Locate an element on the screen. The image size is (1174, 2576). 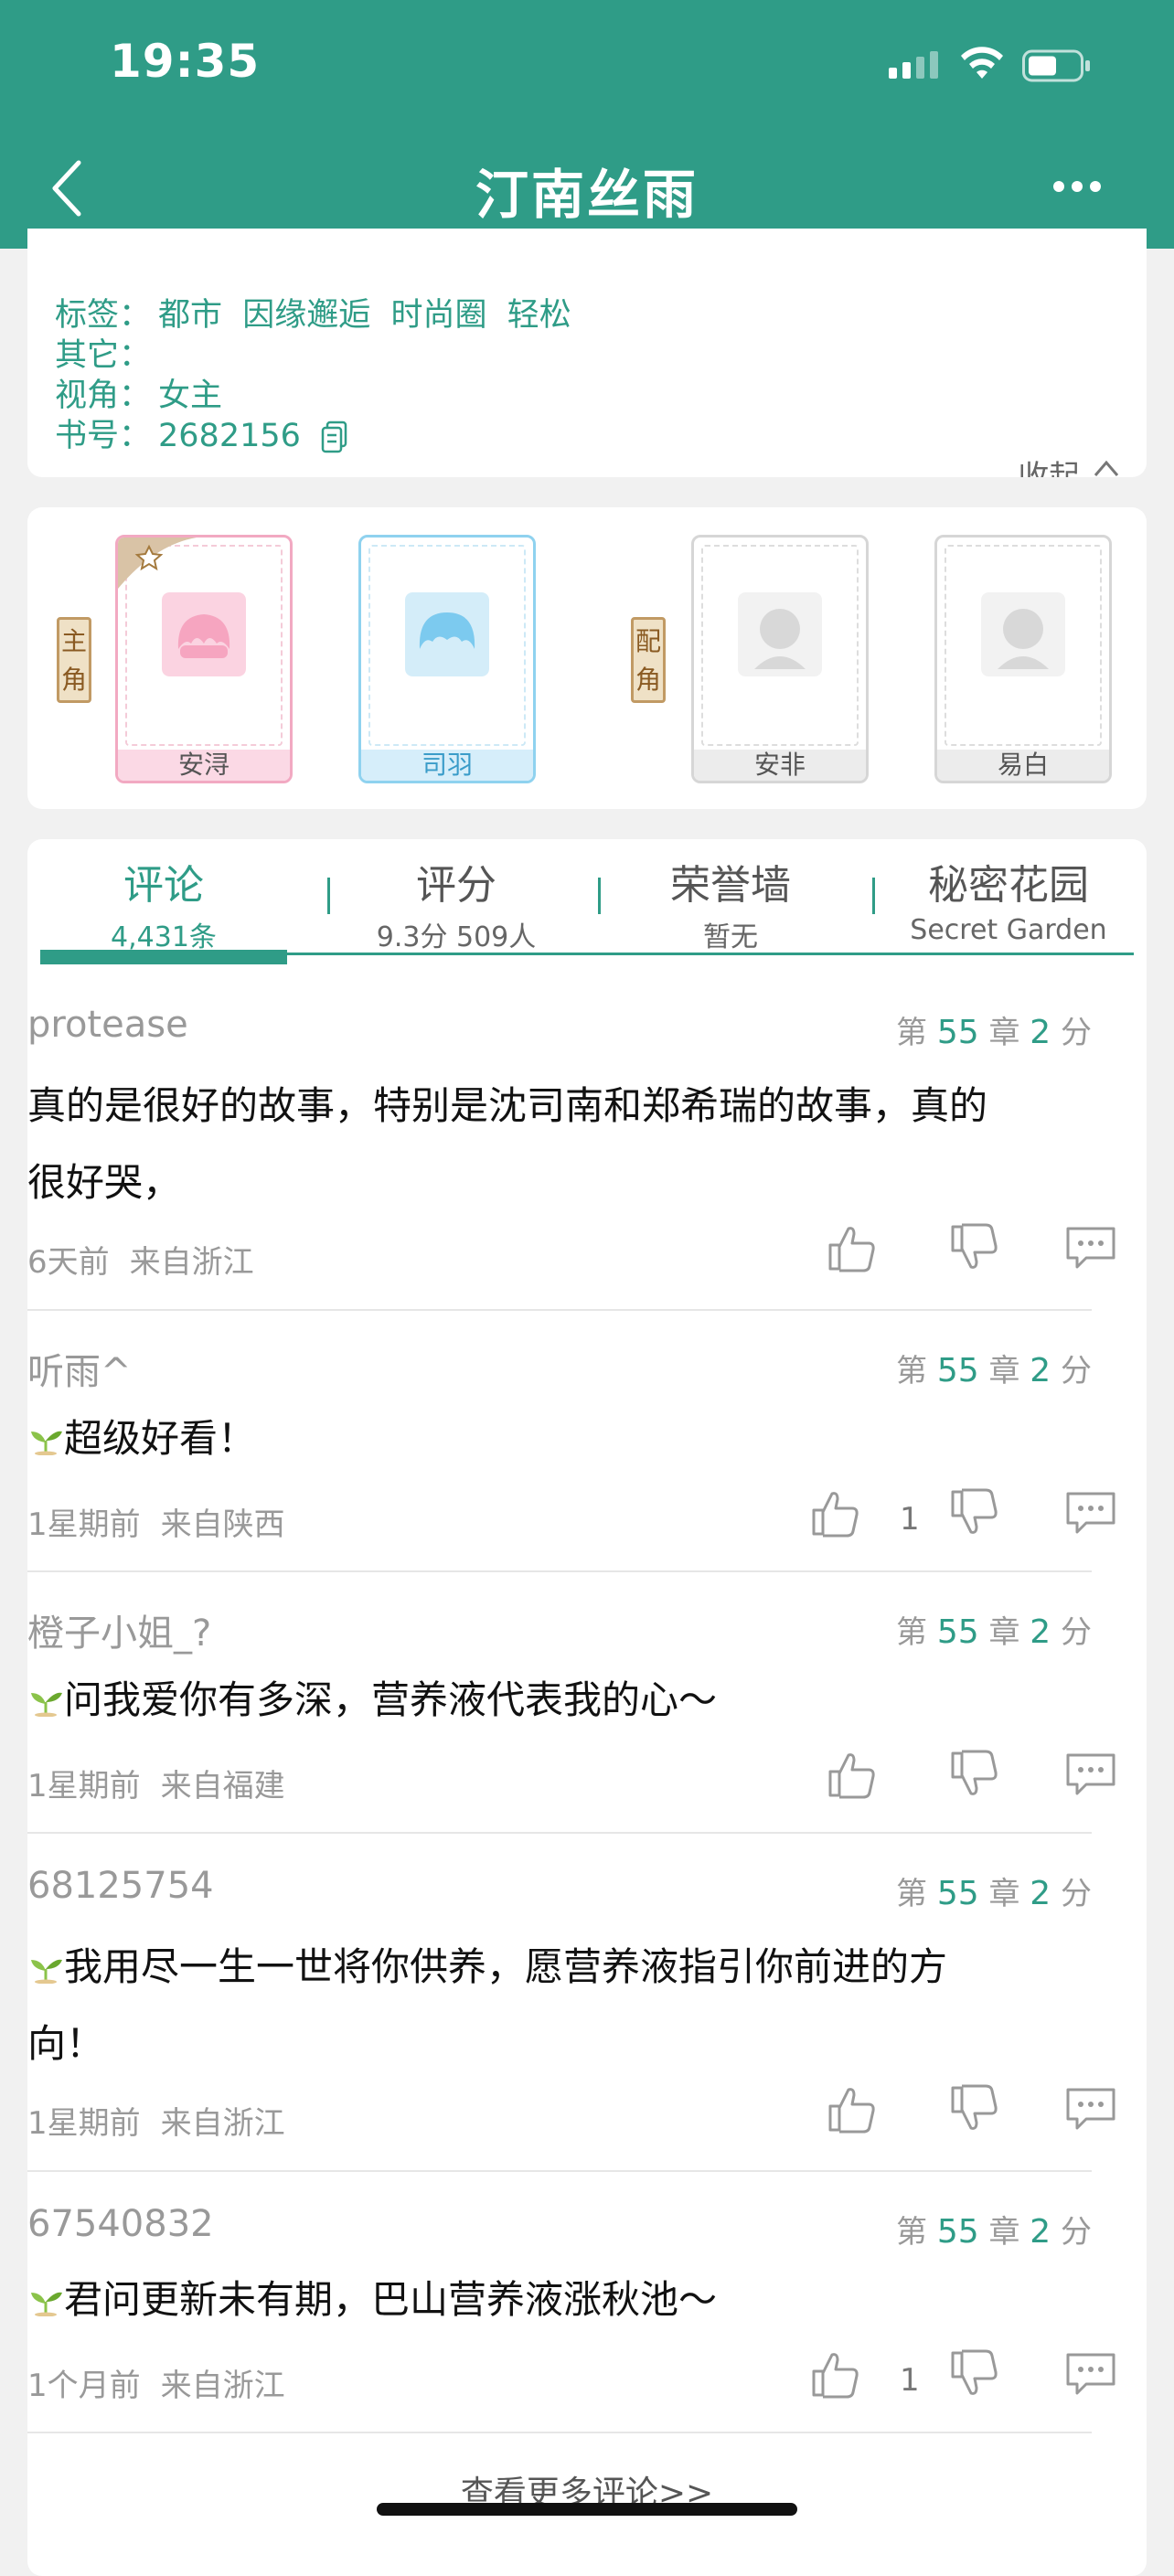
more-icon is located at coordinates (1080, 187).